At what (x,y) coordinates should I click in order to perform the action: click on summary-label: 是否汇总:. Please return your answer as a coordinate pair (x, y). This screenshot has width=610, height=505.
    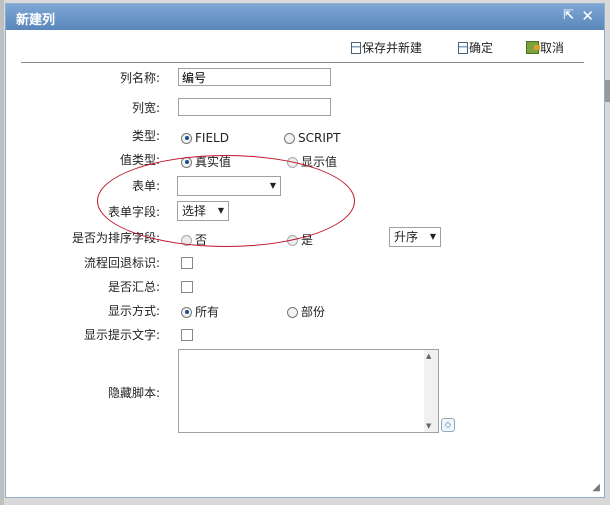
    Looking at the image, I should click on (133, 287).